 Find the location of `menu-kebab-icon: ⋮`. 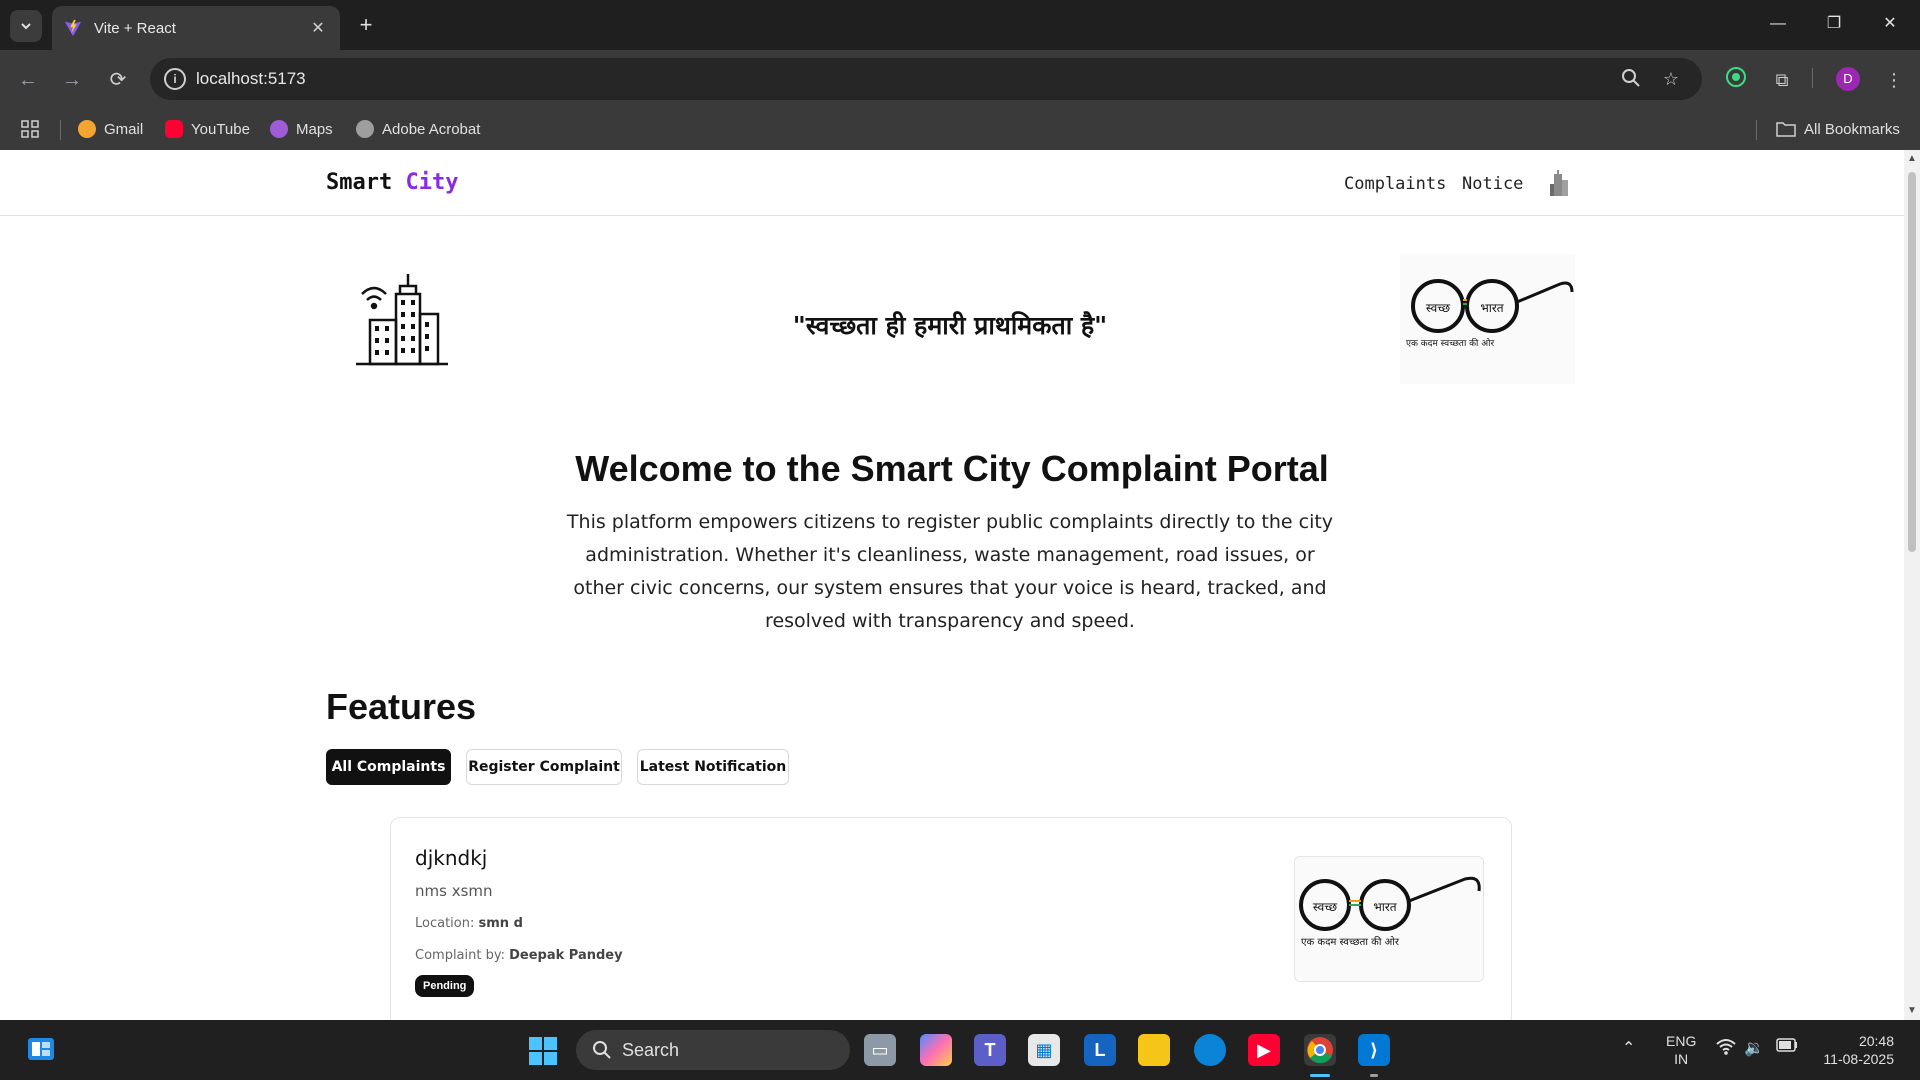

menu-kebab-icon: ⋮ is located at coordinates (1894, 80).